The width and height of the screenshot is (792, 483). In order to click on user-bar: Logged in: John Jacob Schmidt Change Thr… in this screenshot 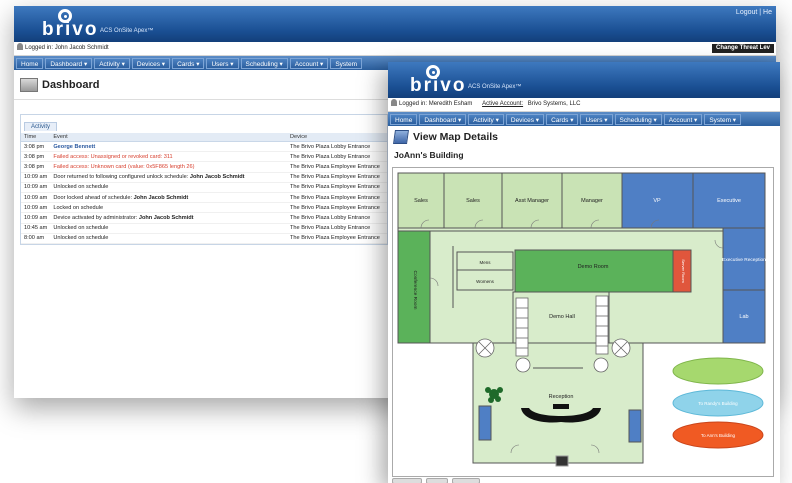, I will do `click(395, 49)`.